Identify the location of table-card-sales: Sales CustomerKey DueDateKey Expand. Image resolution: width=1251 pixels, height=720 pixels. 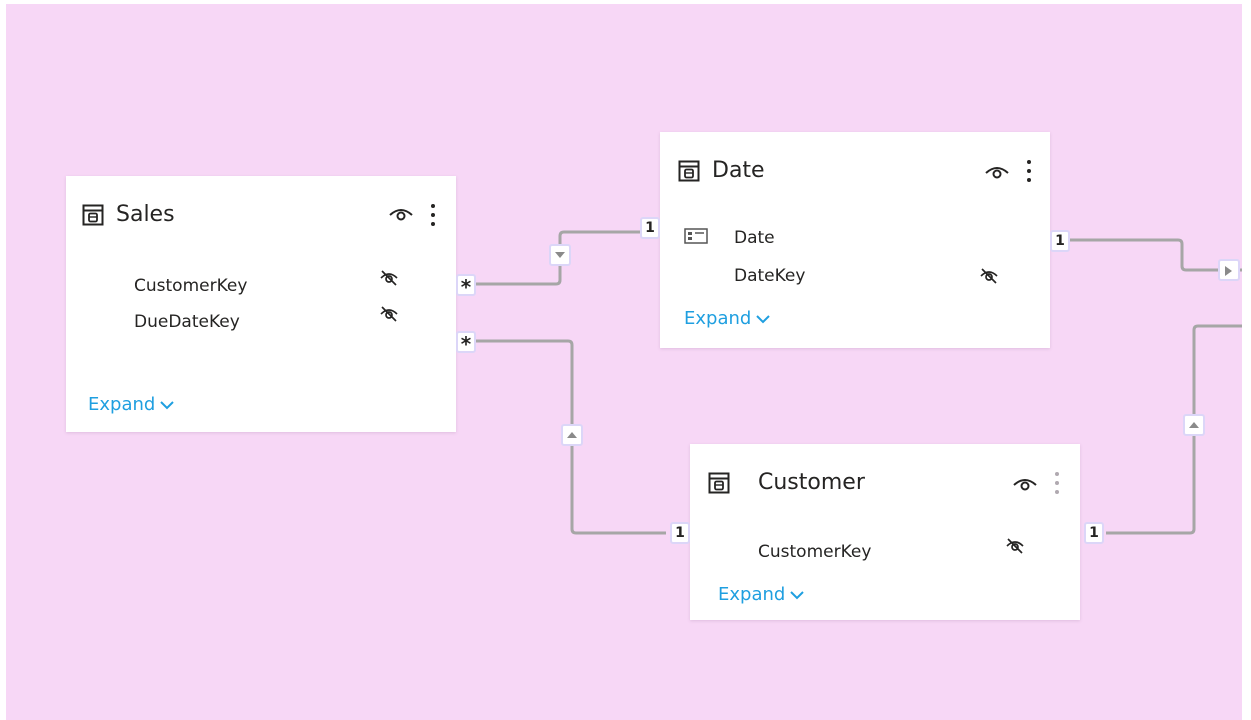
(261, 304).